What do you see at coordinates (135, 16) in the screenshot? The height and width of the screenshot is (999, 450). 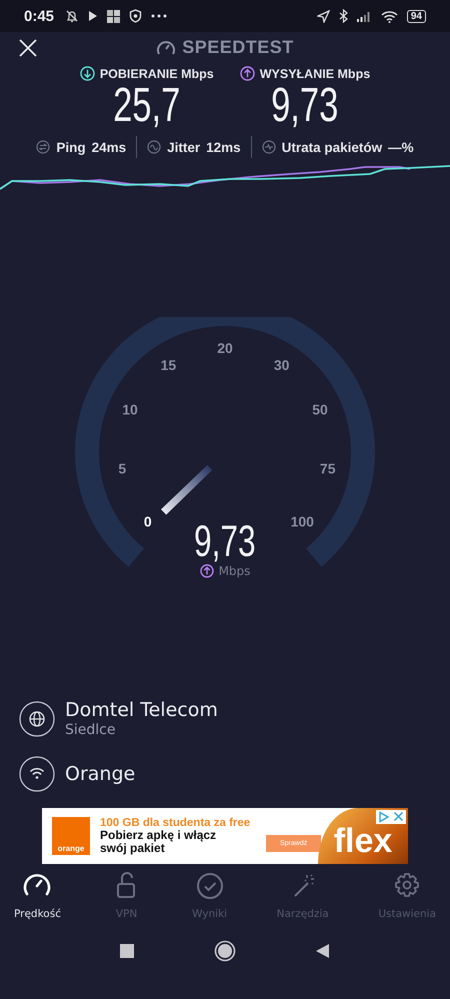 I see `shield-icon` at bounding box center [135, 16].